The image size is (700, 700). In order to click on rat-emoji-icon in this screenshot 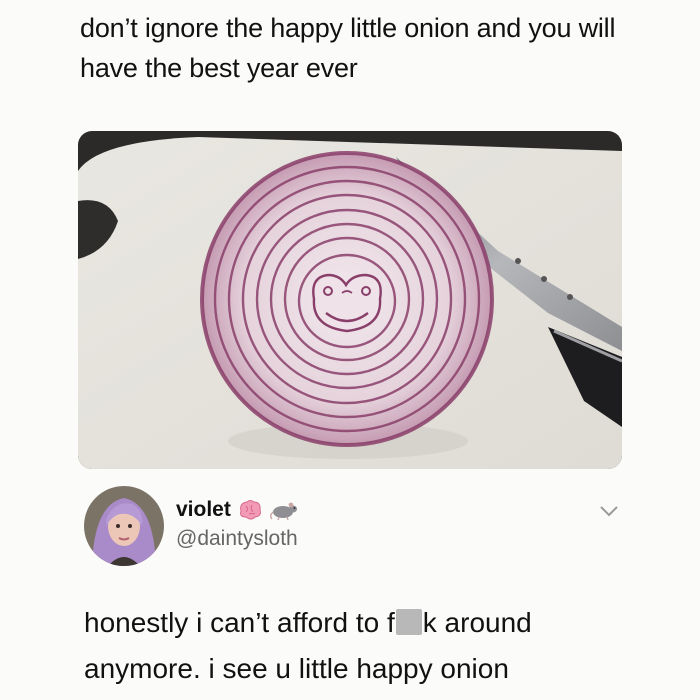, I will do `click(283, 511)`.